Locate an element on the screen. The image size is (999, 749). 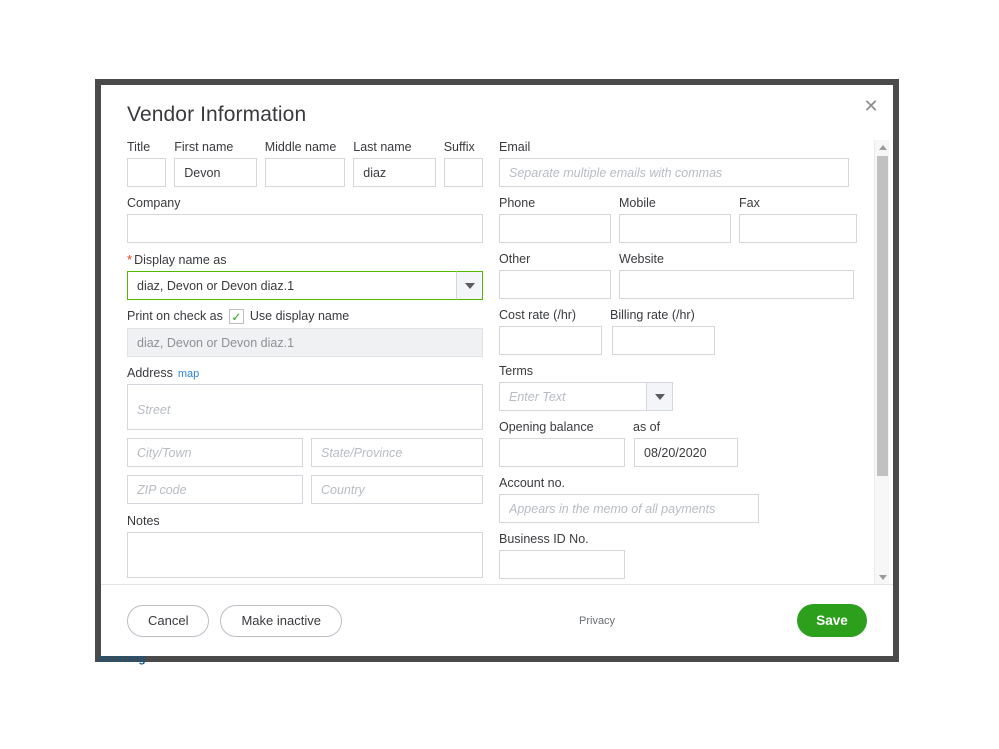
as-of-date-input is located at coordinates (686, 452).